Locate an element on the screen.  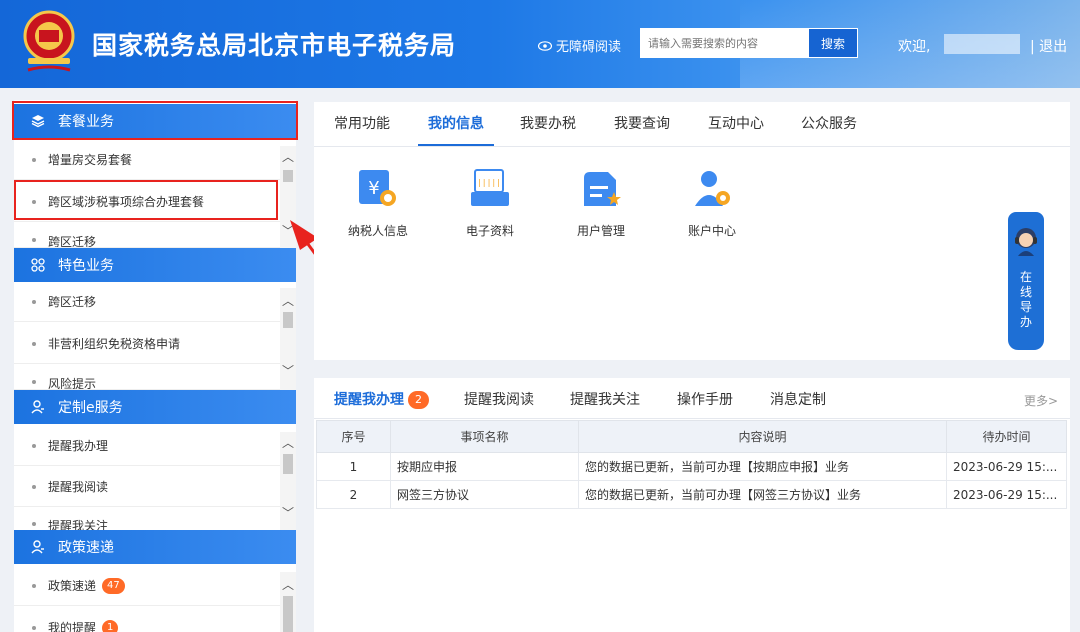
sidebar-item: 跨区域涉税事项综合办理套餐 is located at coordinates (147, 202).